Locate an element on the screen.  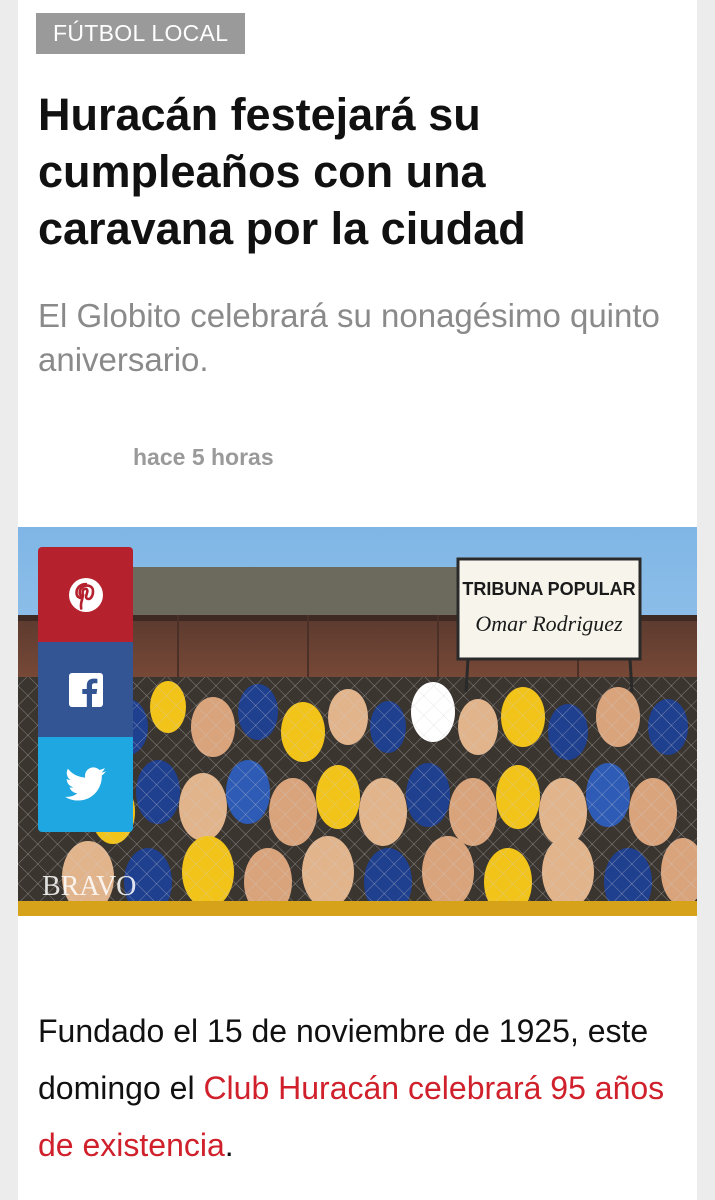
share-twitter-button is located at coordinates (85, 784).